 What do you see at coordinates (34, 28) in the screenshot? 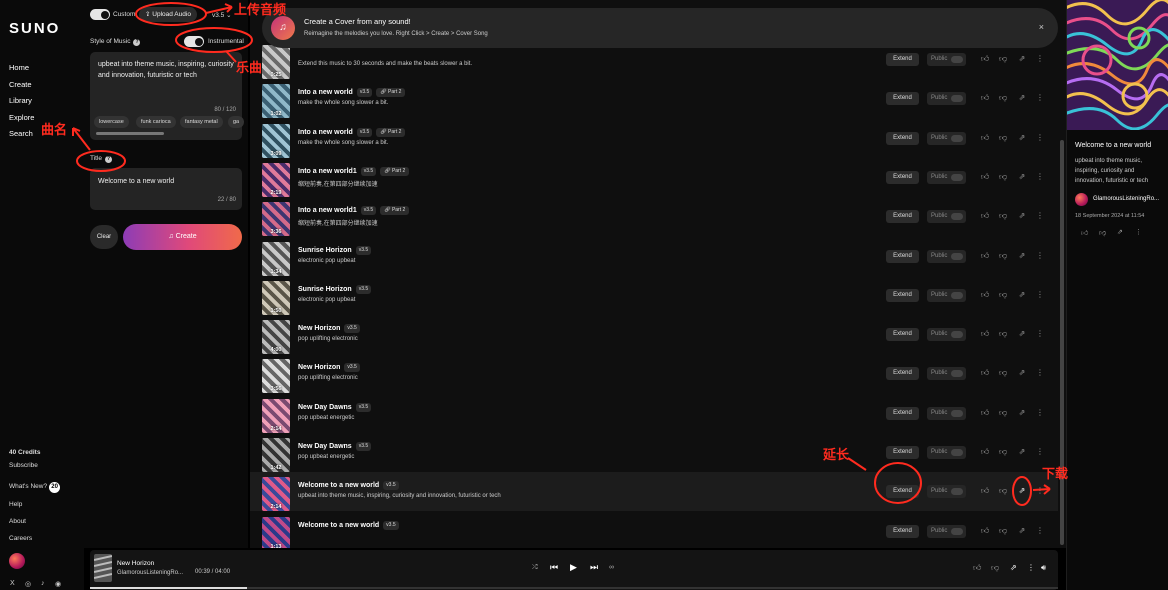
I see `suno-logo: SUNO` at bounding box center [34, 28].